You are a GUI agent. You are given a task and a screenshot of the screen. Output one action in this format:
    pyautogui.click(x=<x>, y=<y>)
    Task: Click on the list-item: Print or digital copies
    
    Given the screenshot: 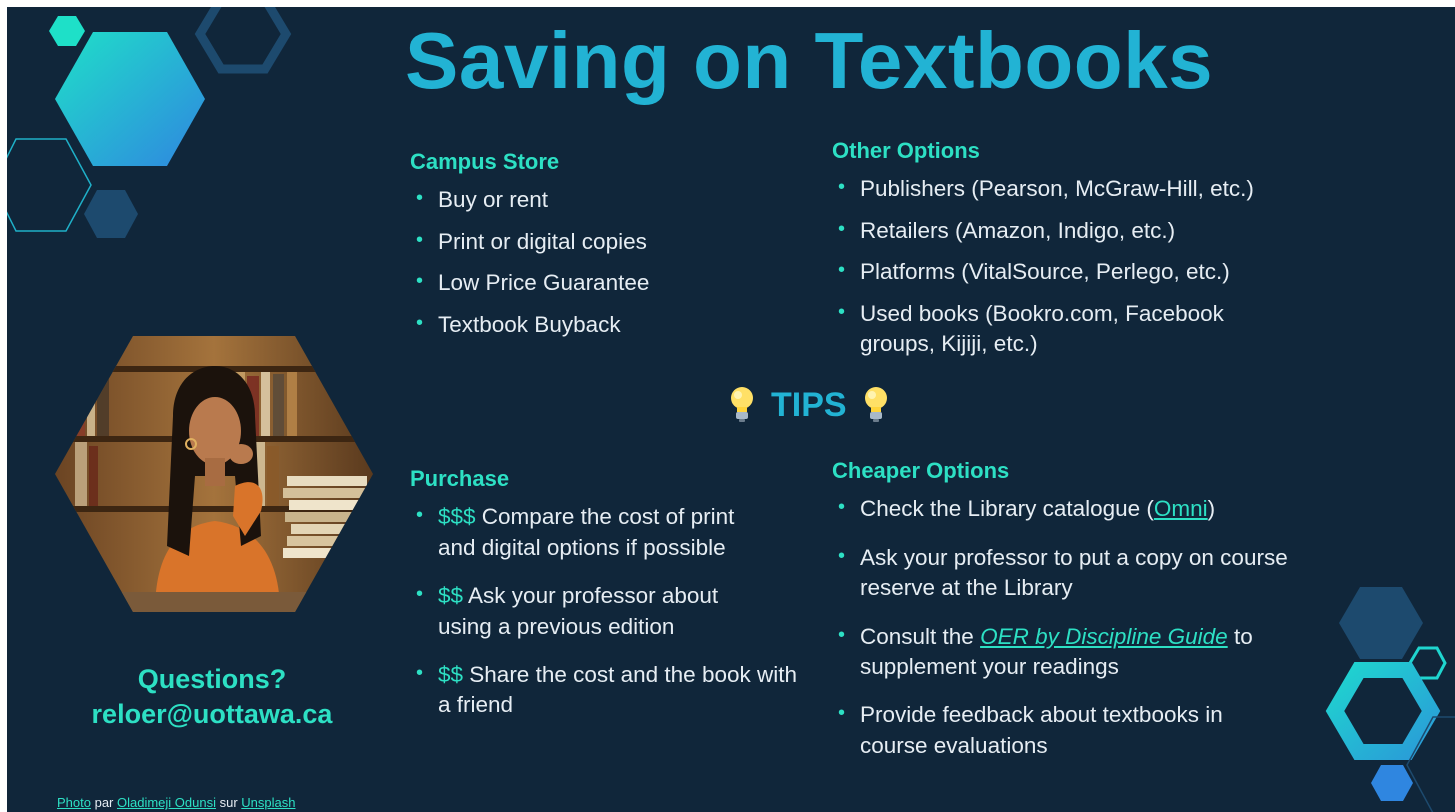 What is the action you would take?
    pyautogui.click(x=610, y=242)
    